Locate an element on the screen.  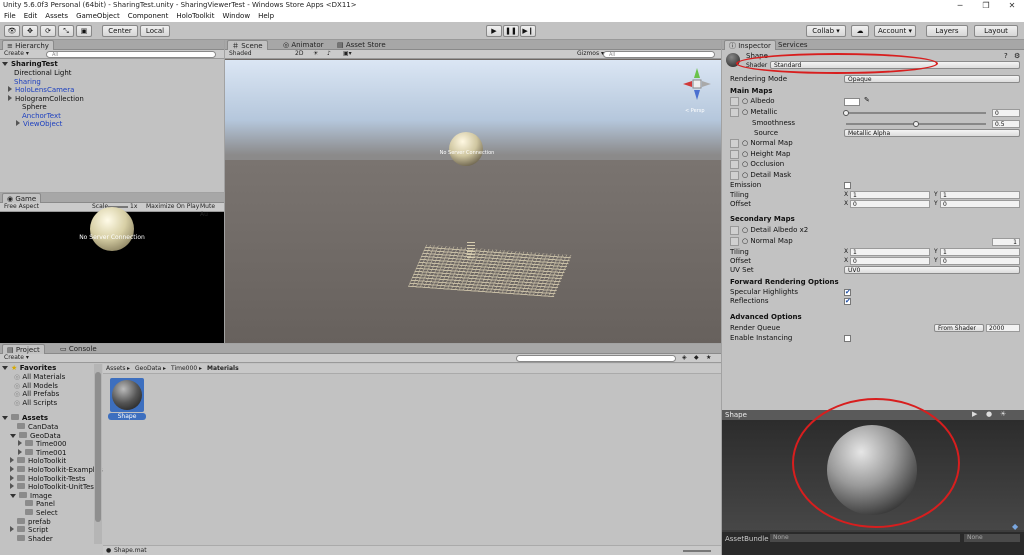
scene-search-input: All is located at coordinates (659, 54).